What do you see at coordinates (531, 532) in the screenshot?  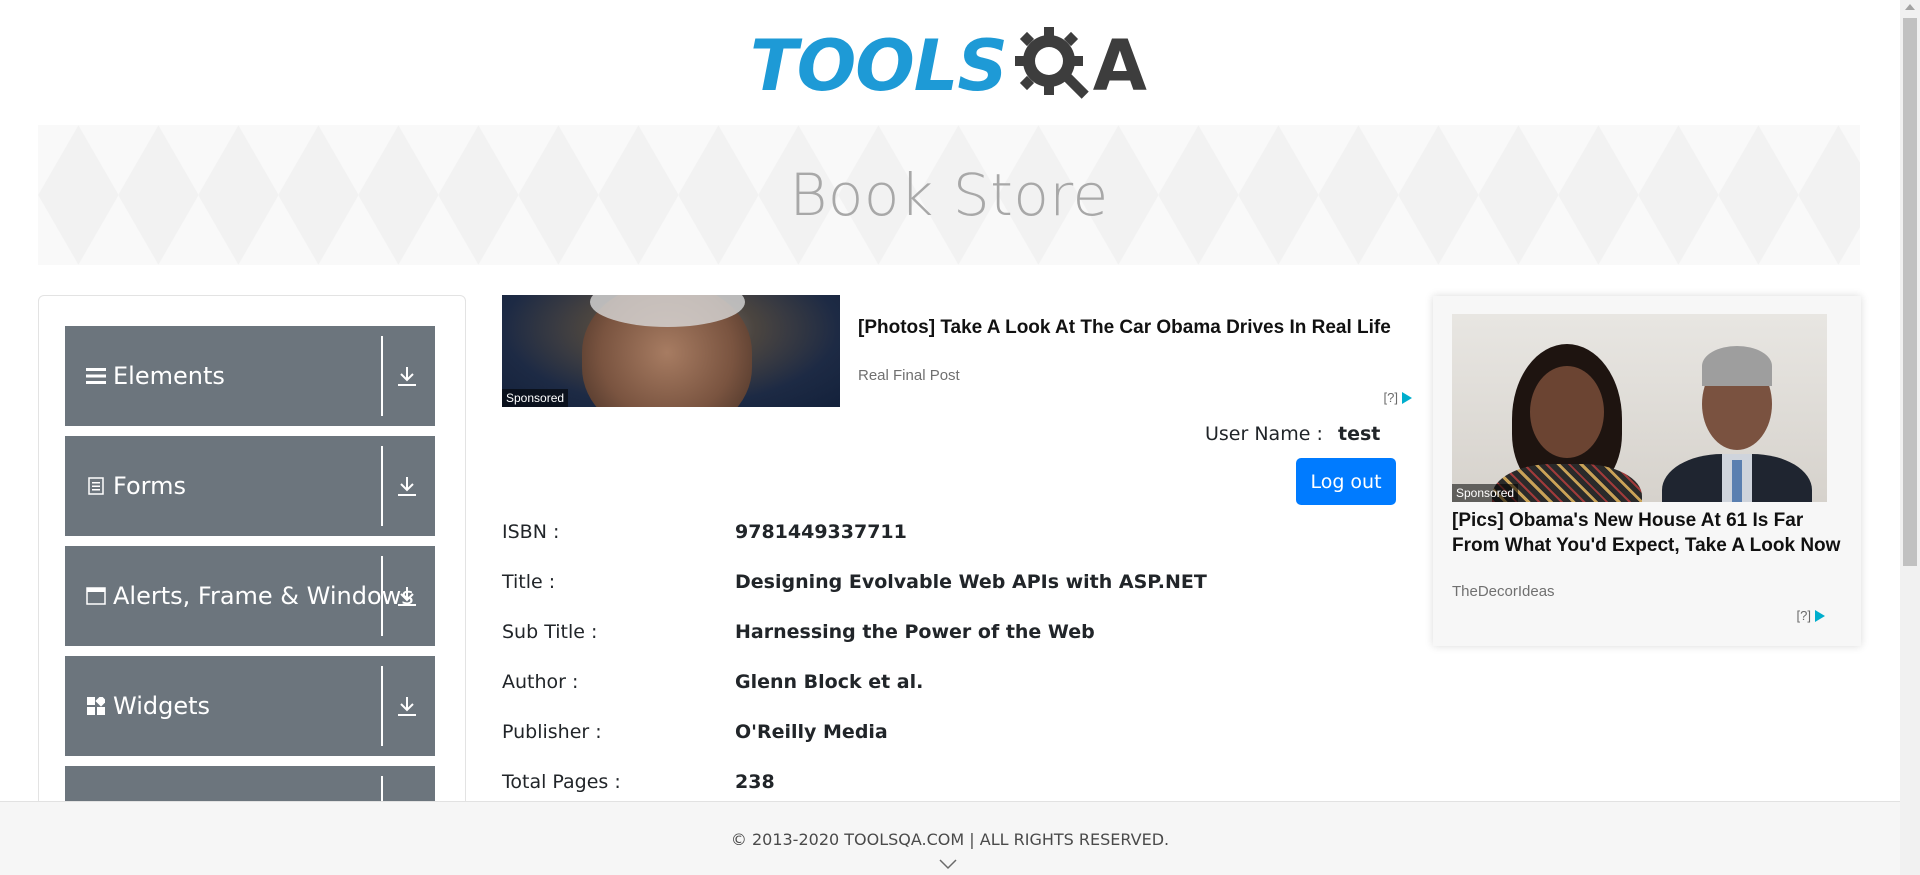 I see `detail-label: ISBN :` at bounding box center [531, 532].